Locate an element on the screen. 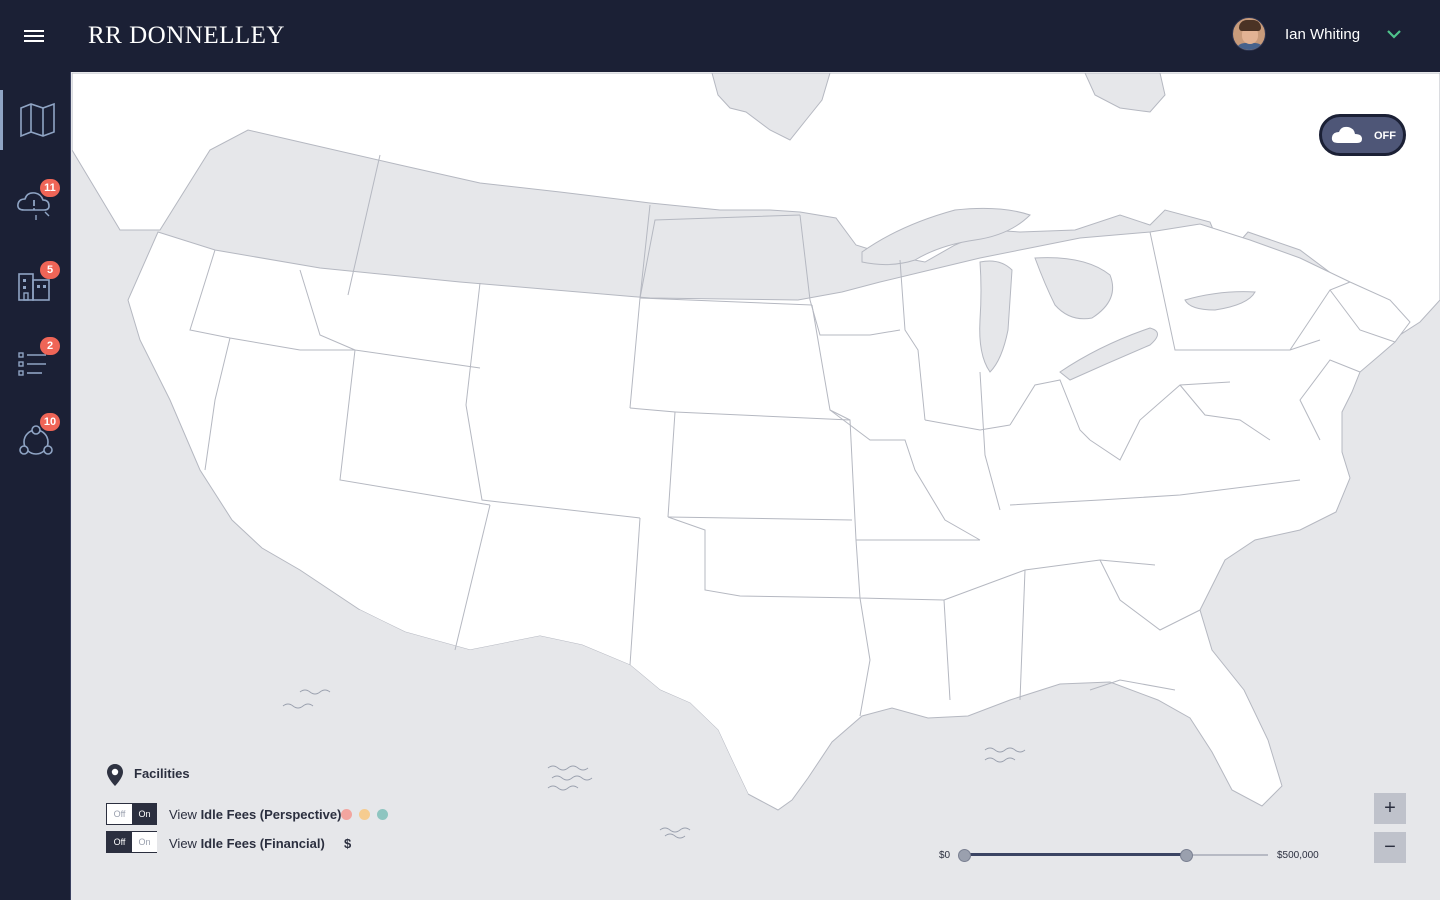 Image resolution: width=1440 pixels, height=900 pixels. perspective-fees-label: View Idle Fees (Perspective) is located at coordinates (255, 814).